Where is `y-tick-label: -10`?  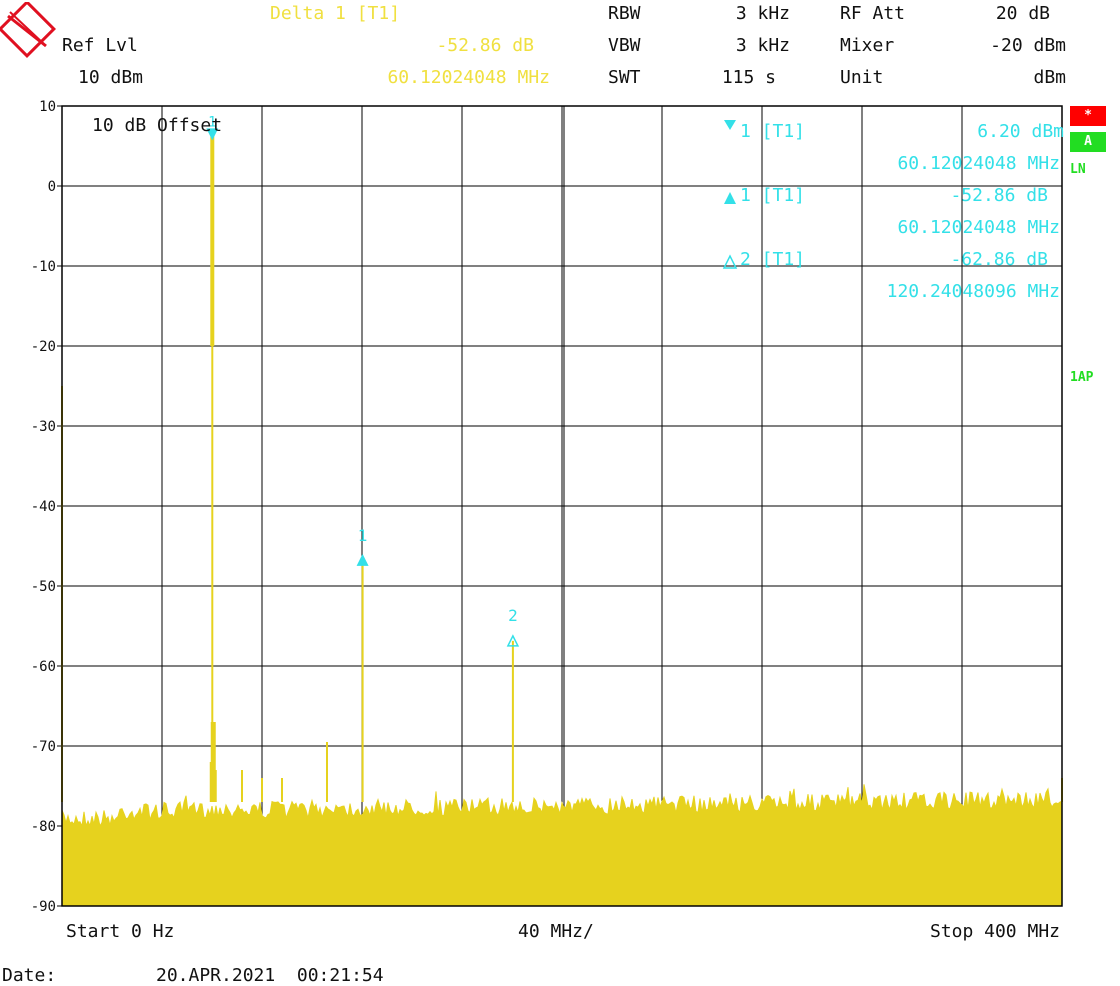
y-tick-label: -10 is located at coordinates (43, 267).